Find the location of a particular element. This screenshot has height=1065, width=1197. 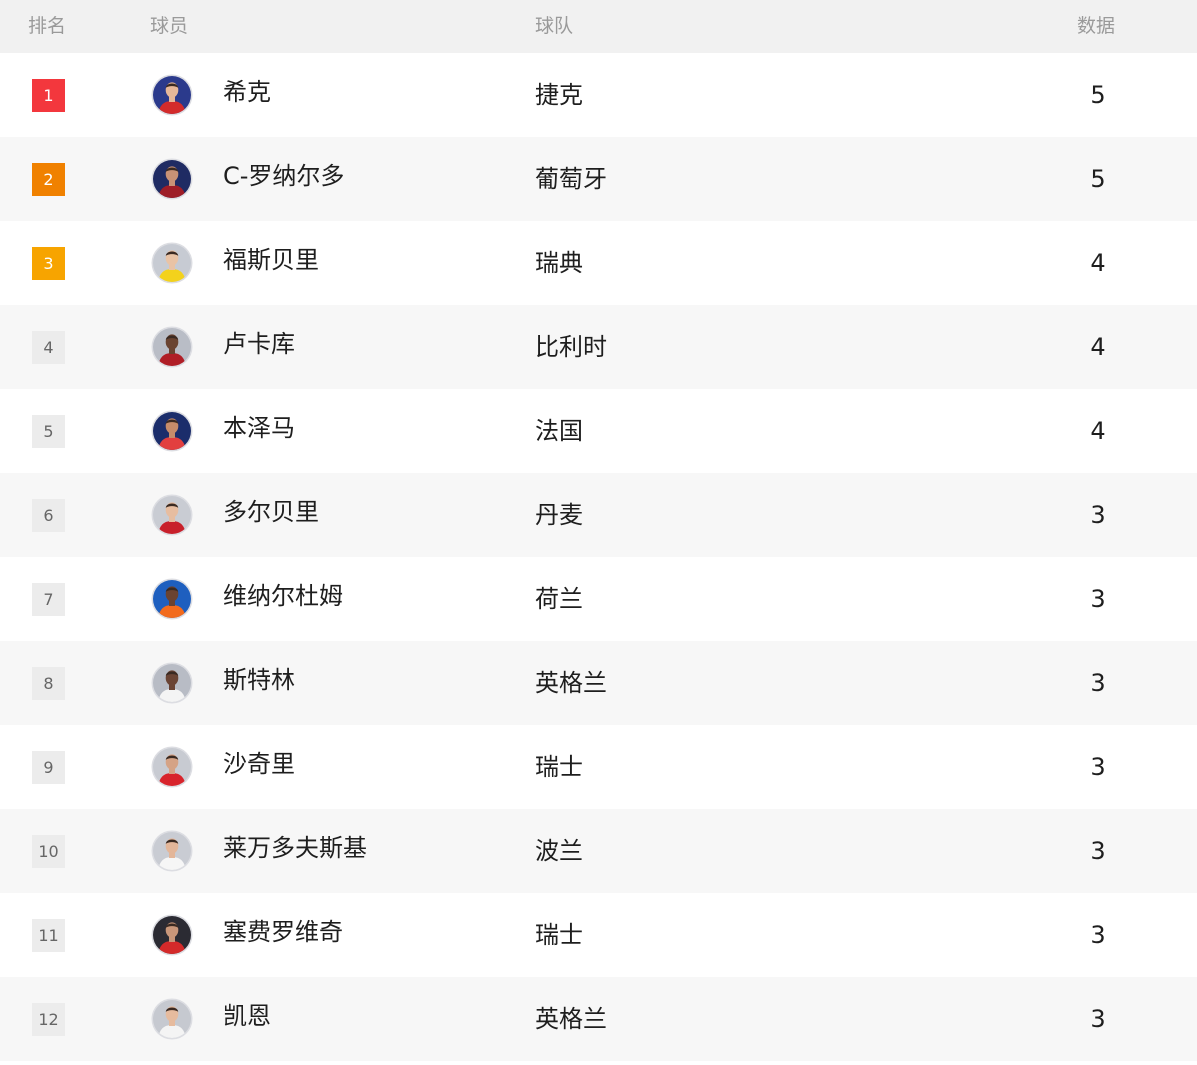

table-row: 10 莱万多夫斯基 波兰 3 is located at coordinates (598, 851).